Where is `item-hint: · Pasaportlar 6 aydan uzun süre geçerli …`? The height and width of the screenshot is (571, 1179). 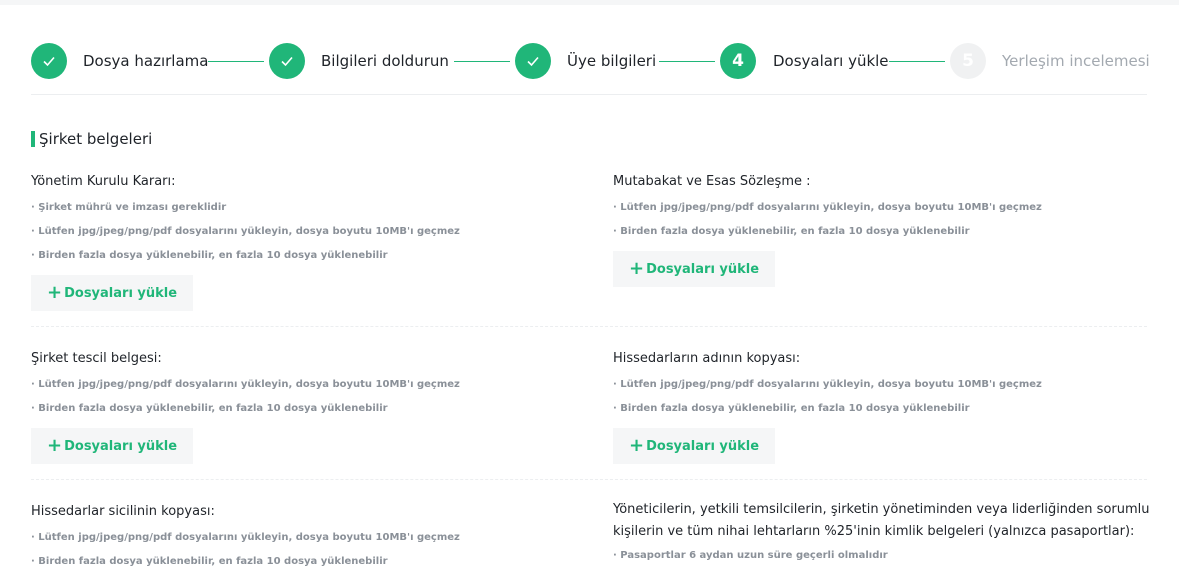
item-hint: · Pasaportlar 6 aydan uzun süre geçerli … is located at coordinates (750, 555).